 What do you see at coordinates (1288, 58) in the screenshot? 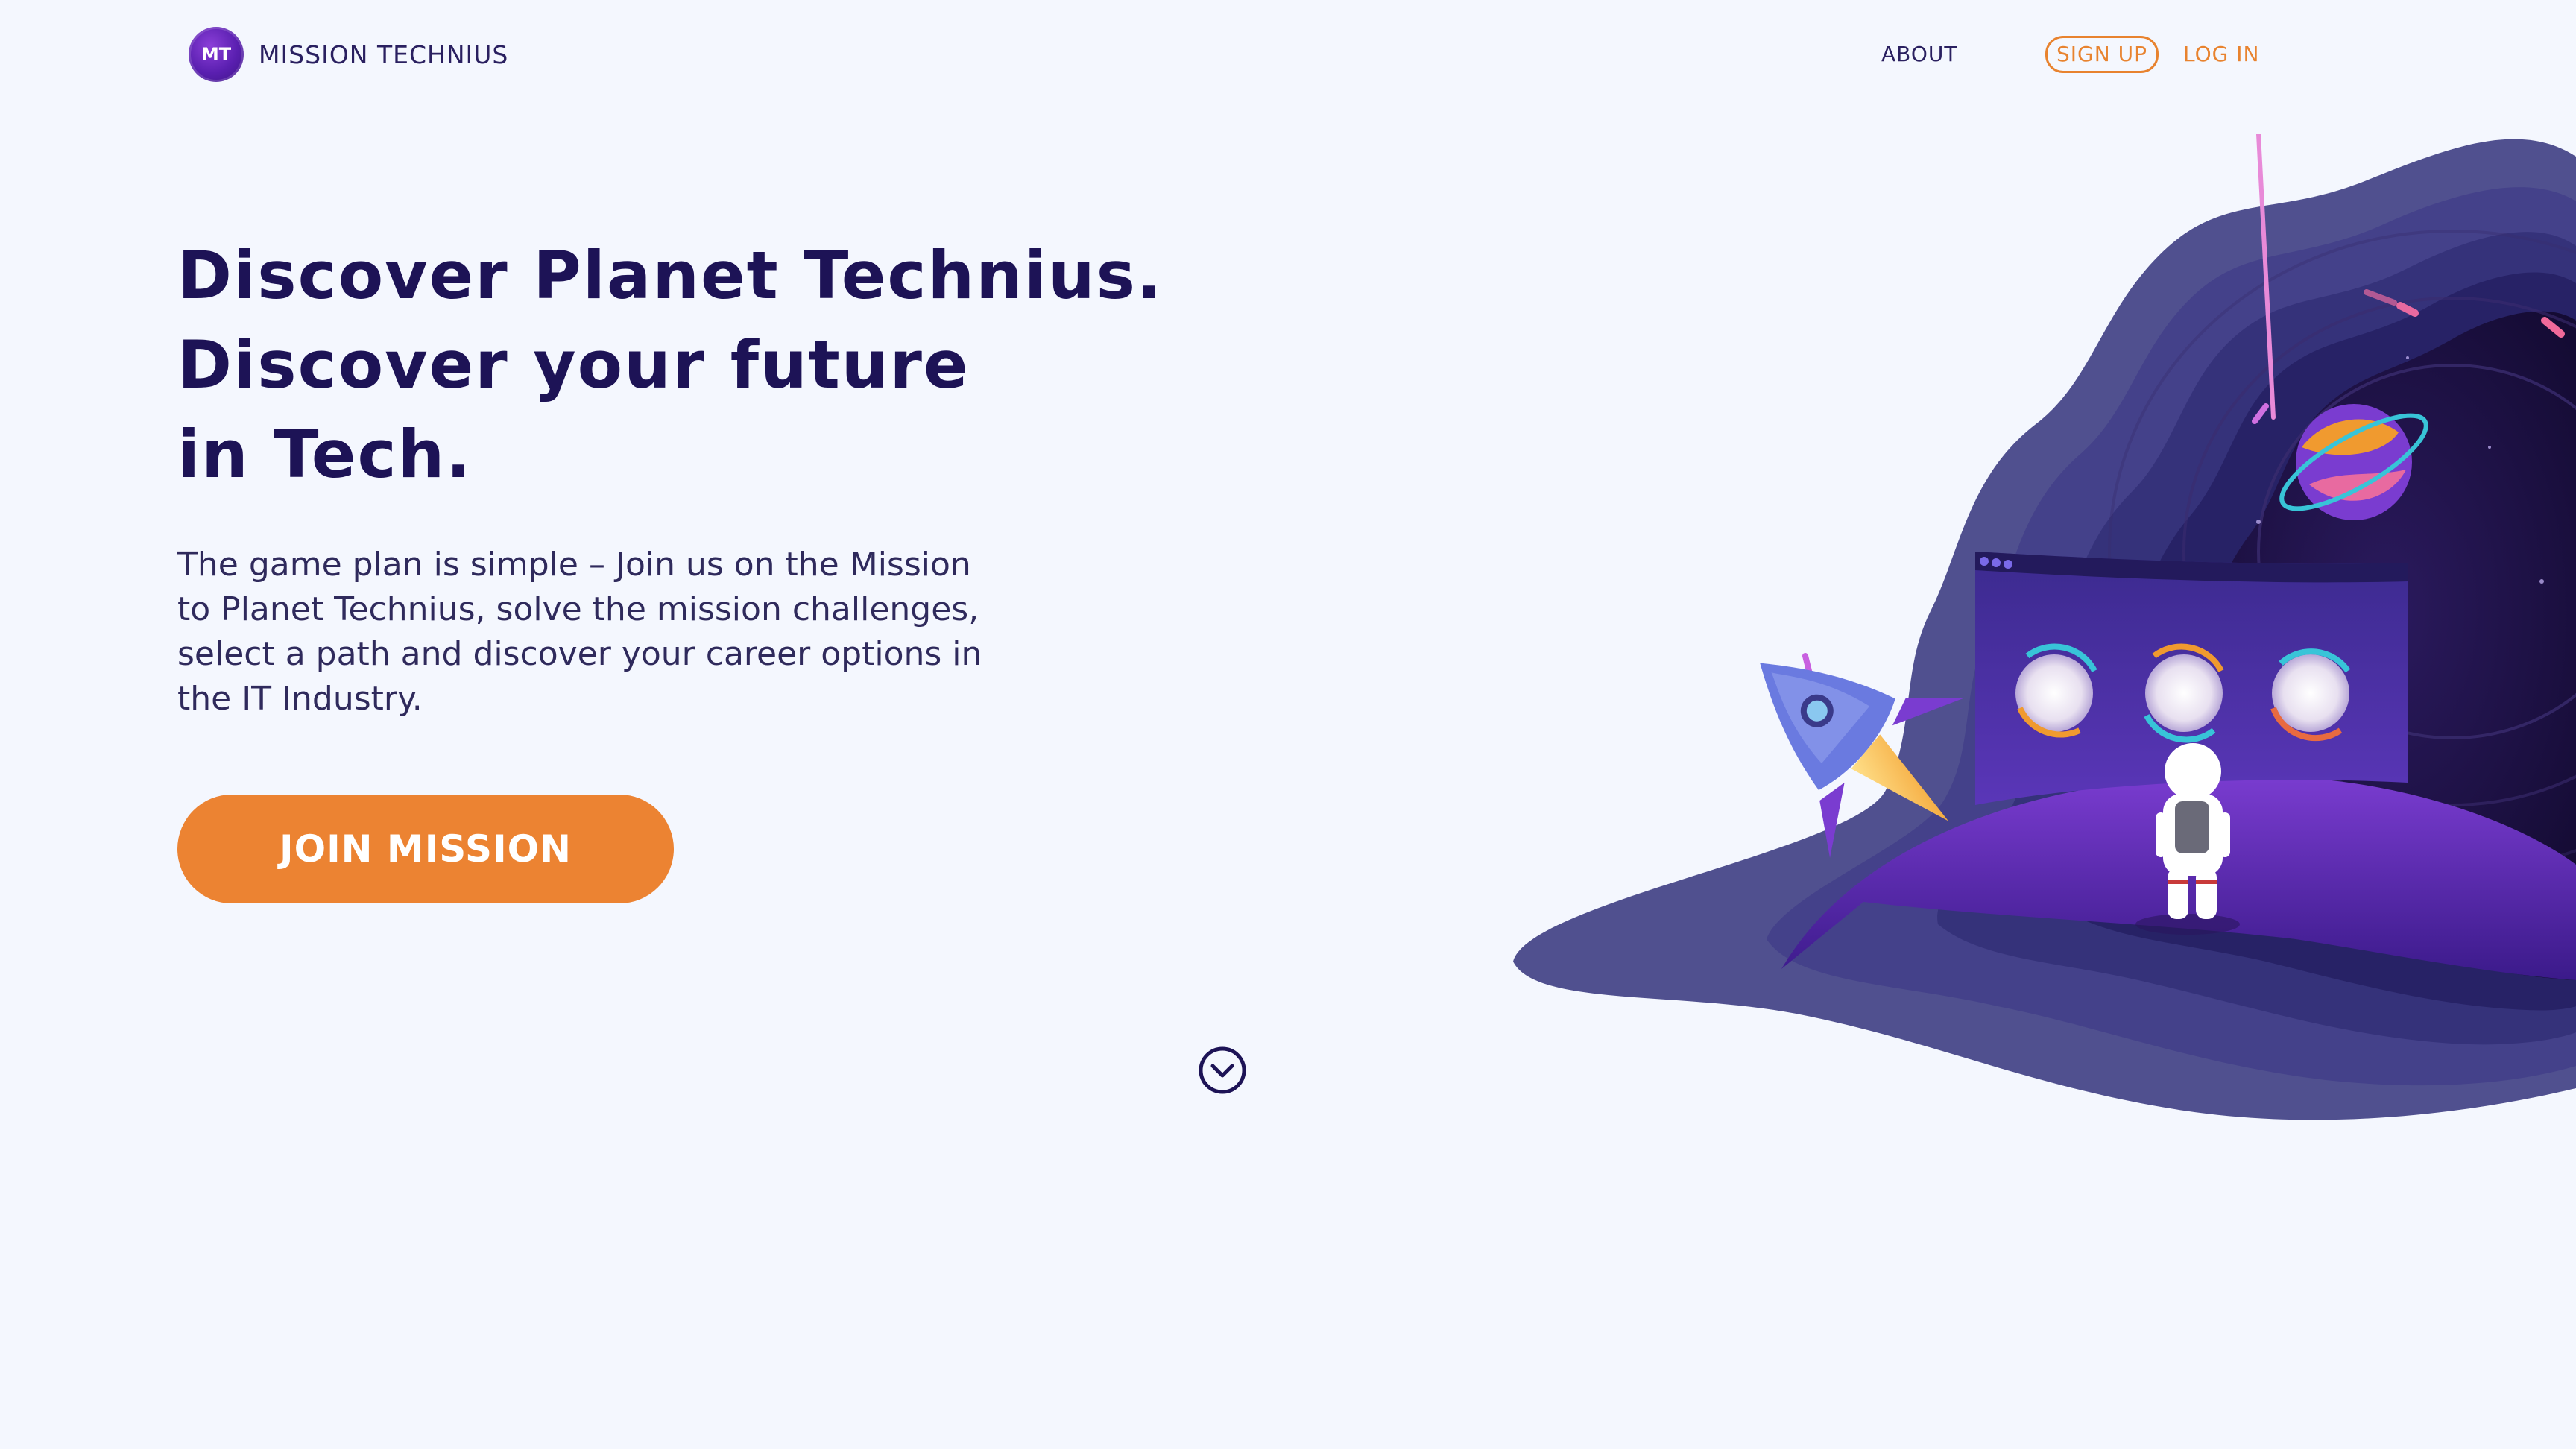
I see `top-navigation: ABOUT SIGN UP LOG IN` at bounding box center [1288, 58].